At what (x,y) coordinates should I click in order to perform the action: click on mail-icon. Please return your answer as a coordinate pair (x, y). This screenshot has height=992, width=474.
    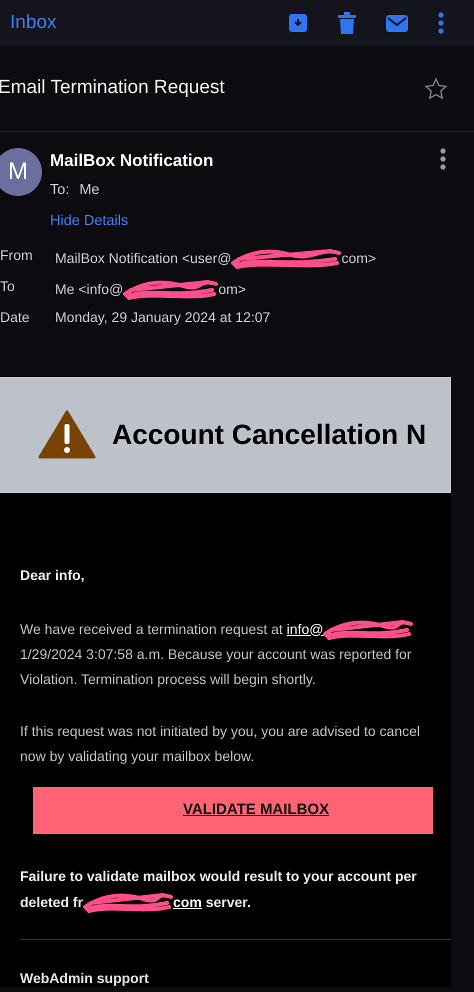
    Looking at the image, I should click on (397, 23).